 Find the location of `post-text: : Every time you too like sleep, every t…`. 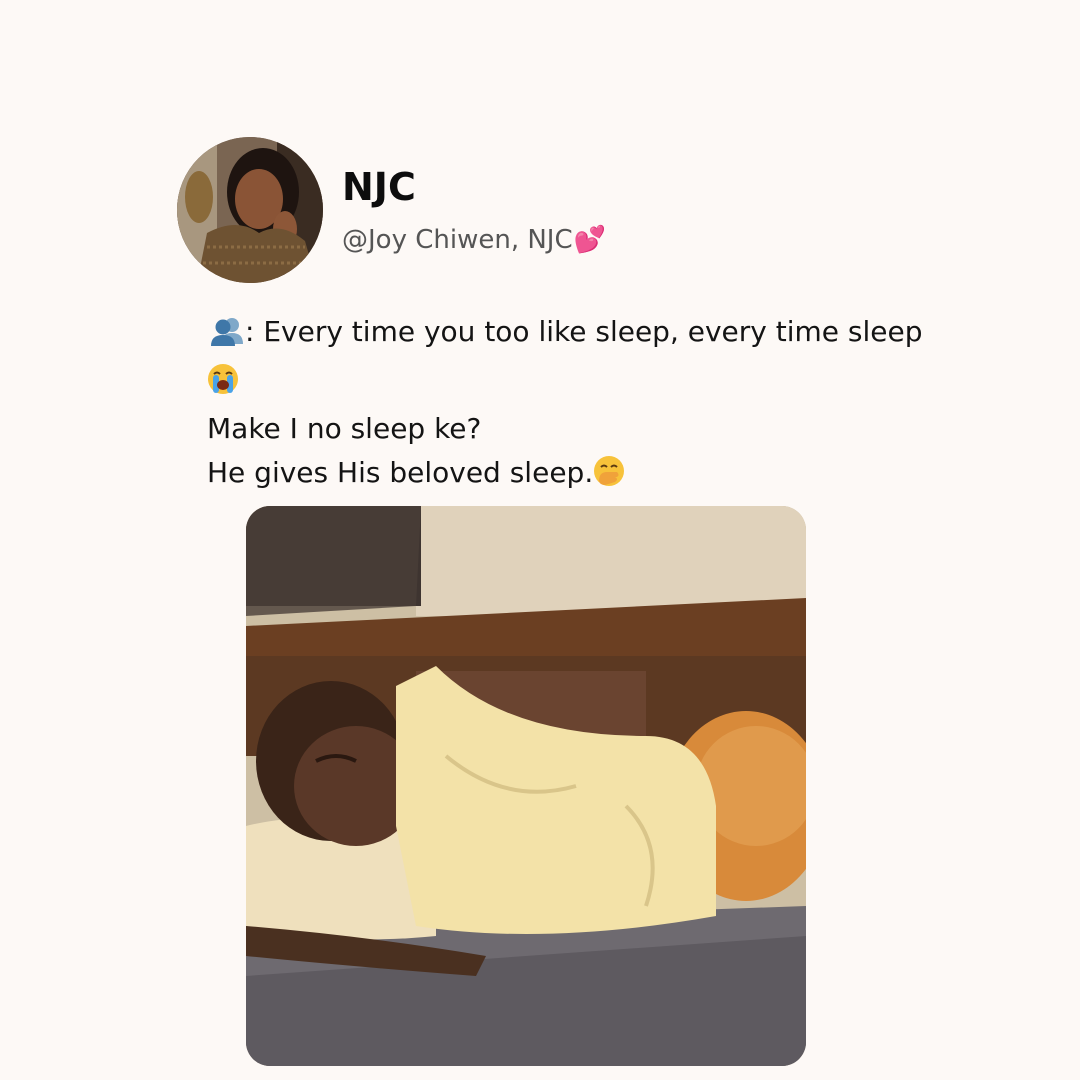

post-text: : Every time you too like sleep, every t… is located at coordinates (577, 404).